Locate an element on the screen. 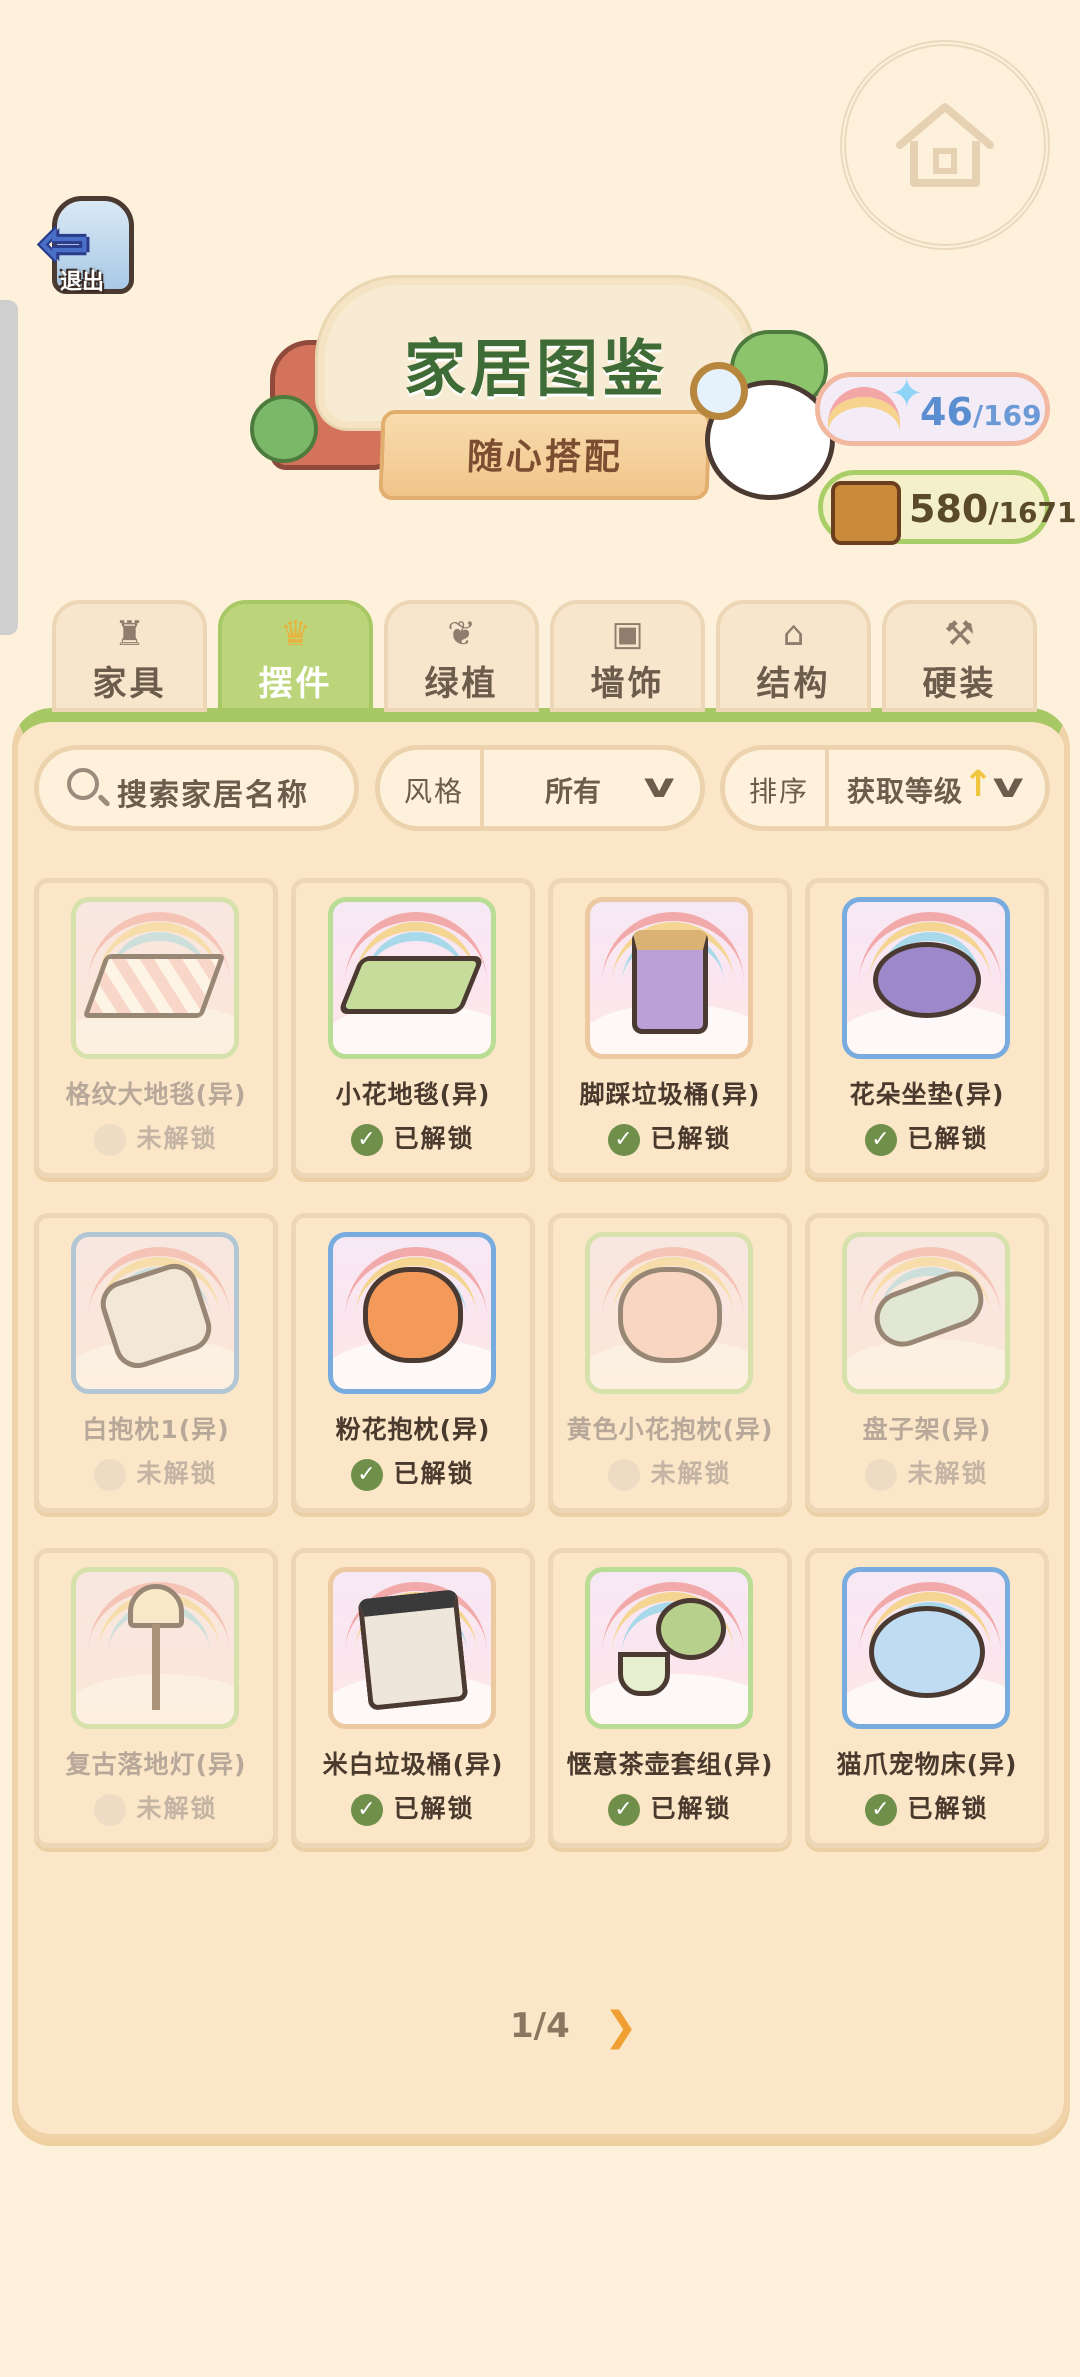 The image size is (1080, 2377). item-card: 格纹大地毯(异) ✓ 未解锁 is located at coordinates (156, 1028).